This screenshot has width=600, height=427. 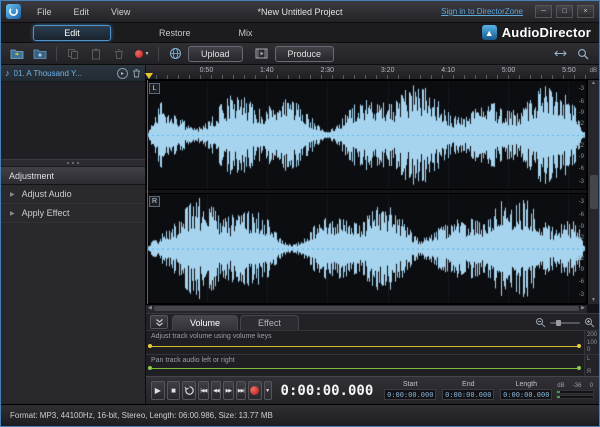 What do you see at coordinates (158, 391) in the screenshot?
I see `play-button: ▶` at bounding box center [158, 391].